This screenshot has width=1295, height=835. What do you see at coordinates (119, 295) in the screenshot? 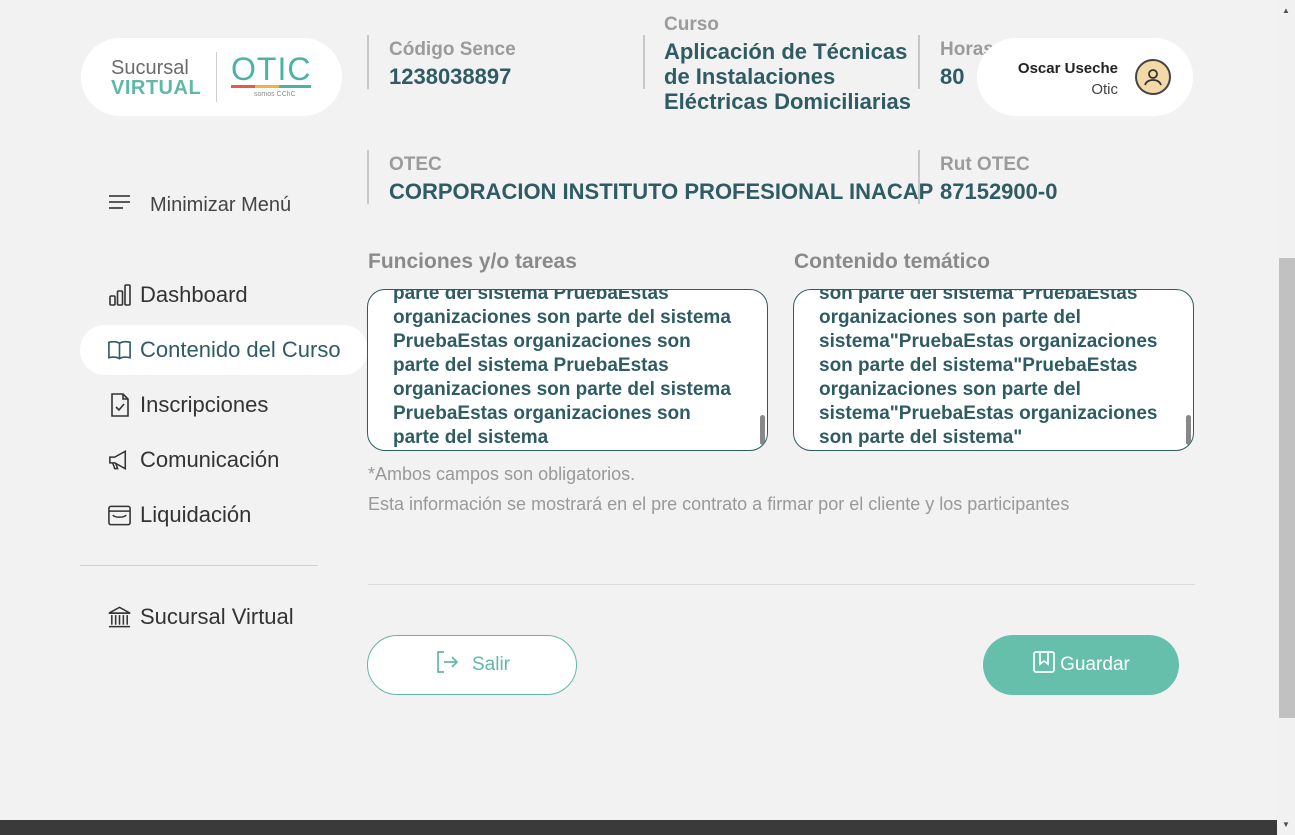
I see `bar-chart-icon` at bounding box center [119, 295].